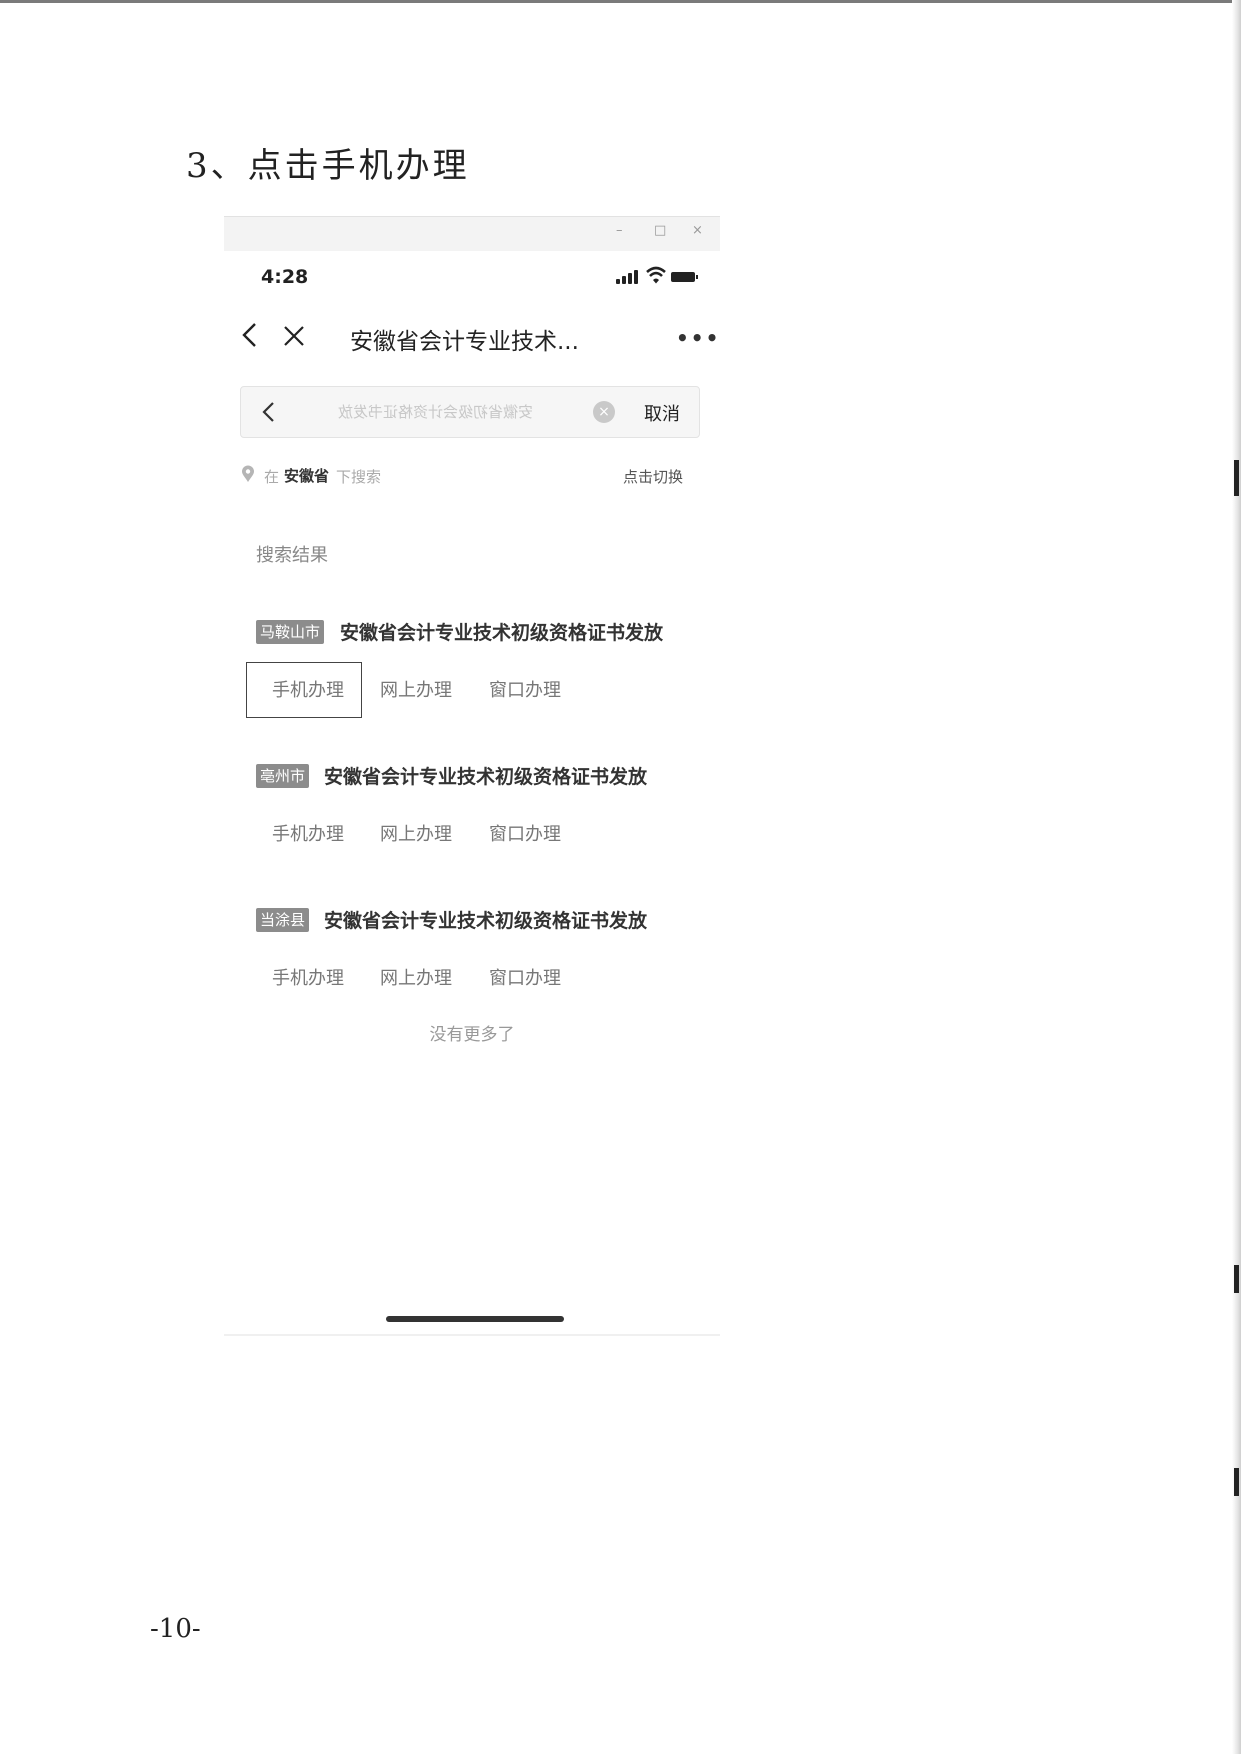 The height and width of the screenshot is (1754, 1241). I want to click on highlight-box, so click(304, 690).